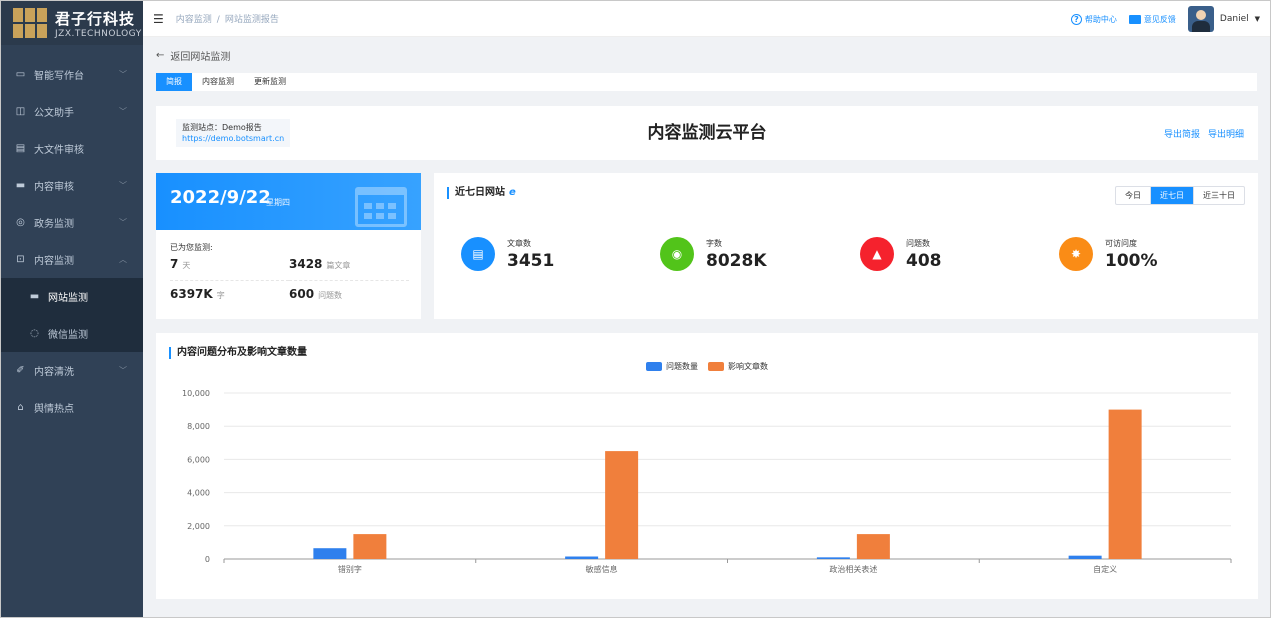 Image resolution: width=1271 pixels, height=618 pixels. I want to click on brand-name: 君子行科技, so click(95, 18).